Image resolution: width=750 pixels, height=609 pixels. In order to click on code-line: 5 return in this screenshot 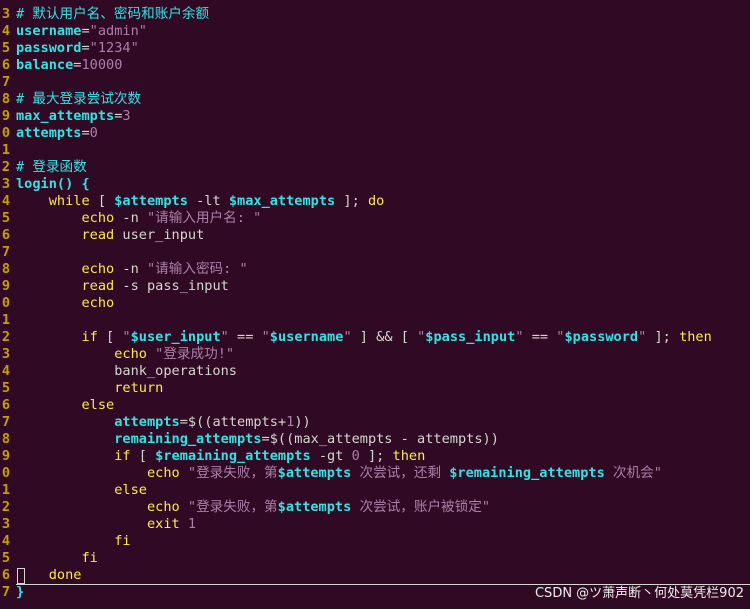, I will do `click(375, 388)`.